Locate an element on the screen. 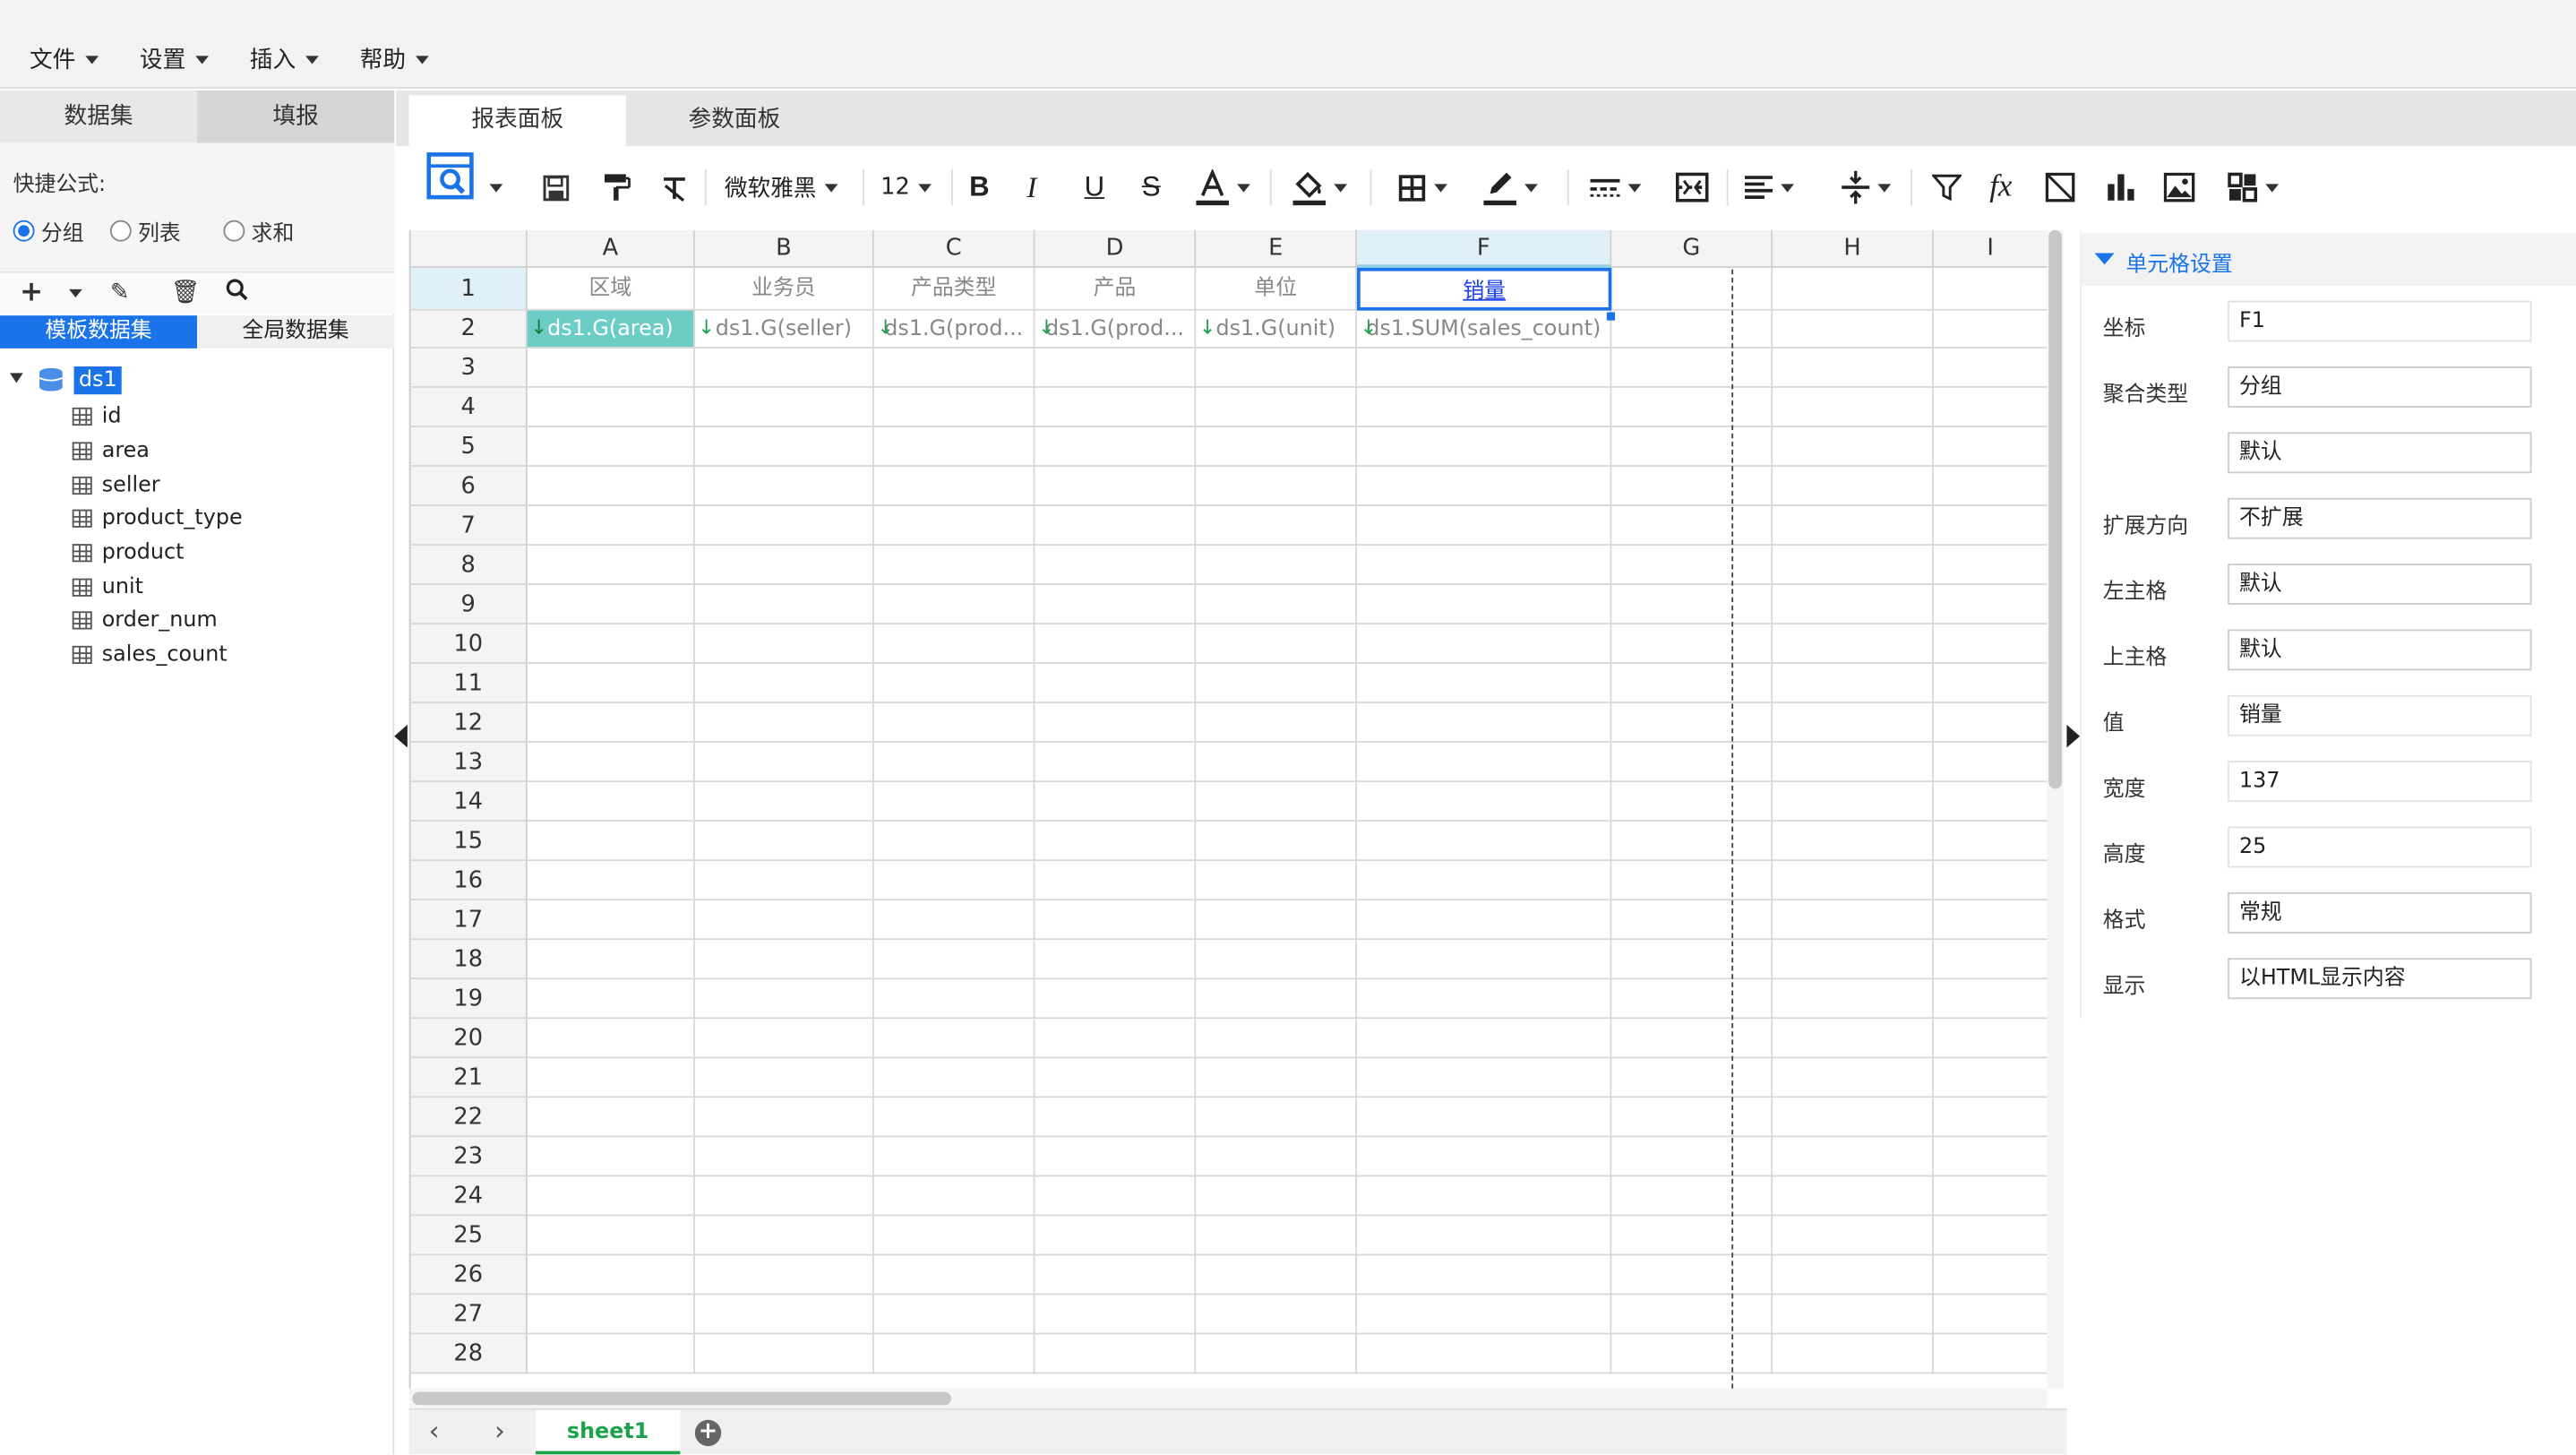 The height and width of the screenshot is (1455, 2576). grid-cell-H3 is located at coordinates (1853, 368).